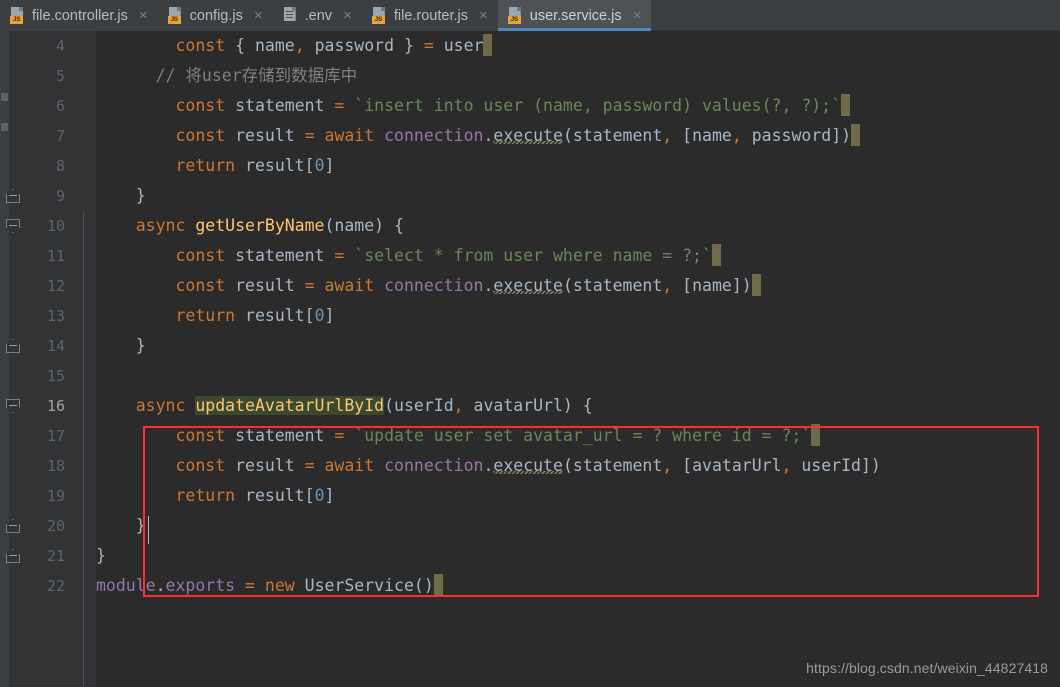 Image resolution: width=1060 pixels, height=687 pixels. I want to click on tab-env: .env ×, so click(317, 15).